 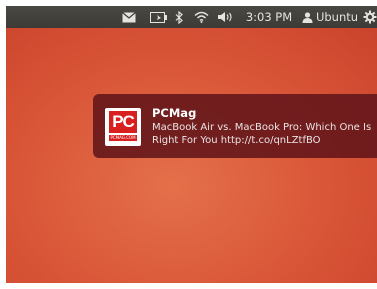 I want to click on mail-icon, so click(x=129, y=17).